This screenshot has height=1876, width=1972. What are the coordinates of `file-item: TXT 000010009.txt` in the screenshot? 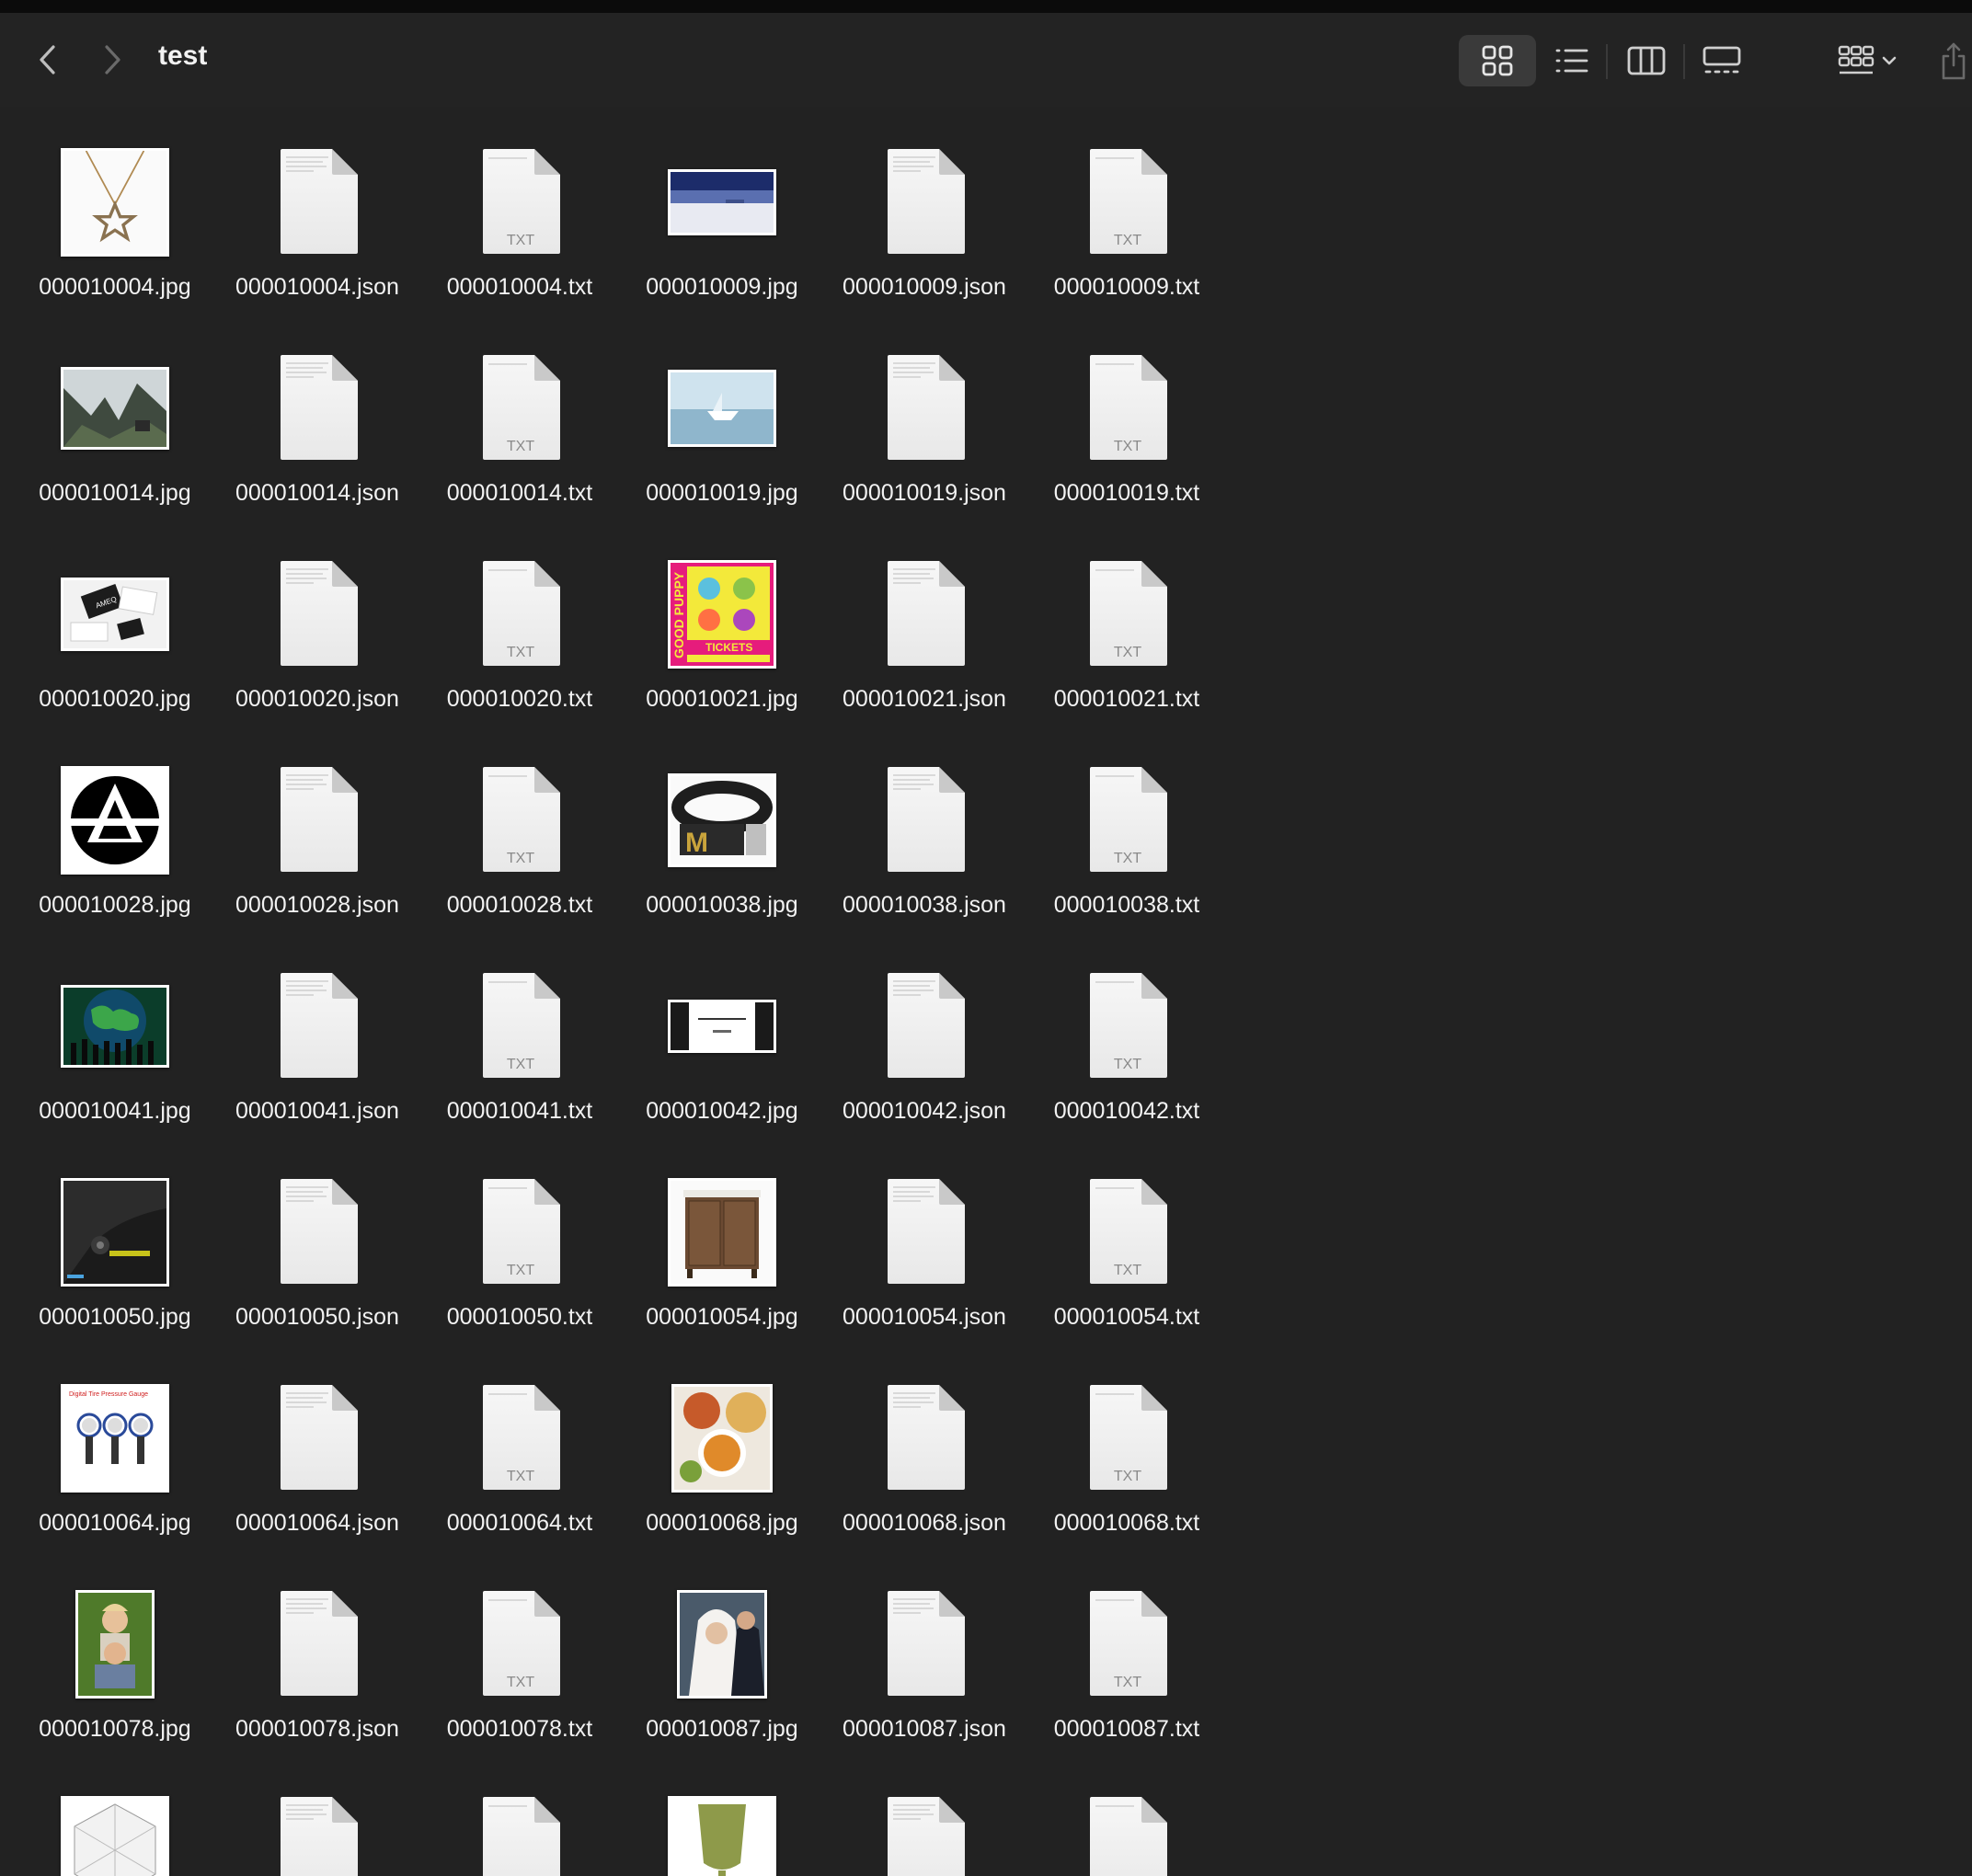 It's located at (1127, 230).